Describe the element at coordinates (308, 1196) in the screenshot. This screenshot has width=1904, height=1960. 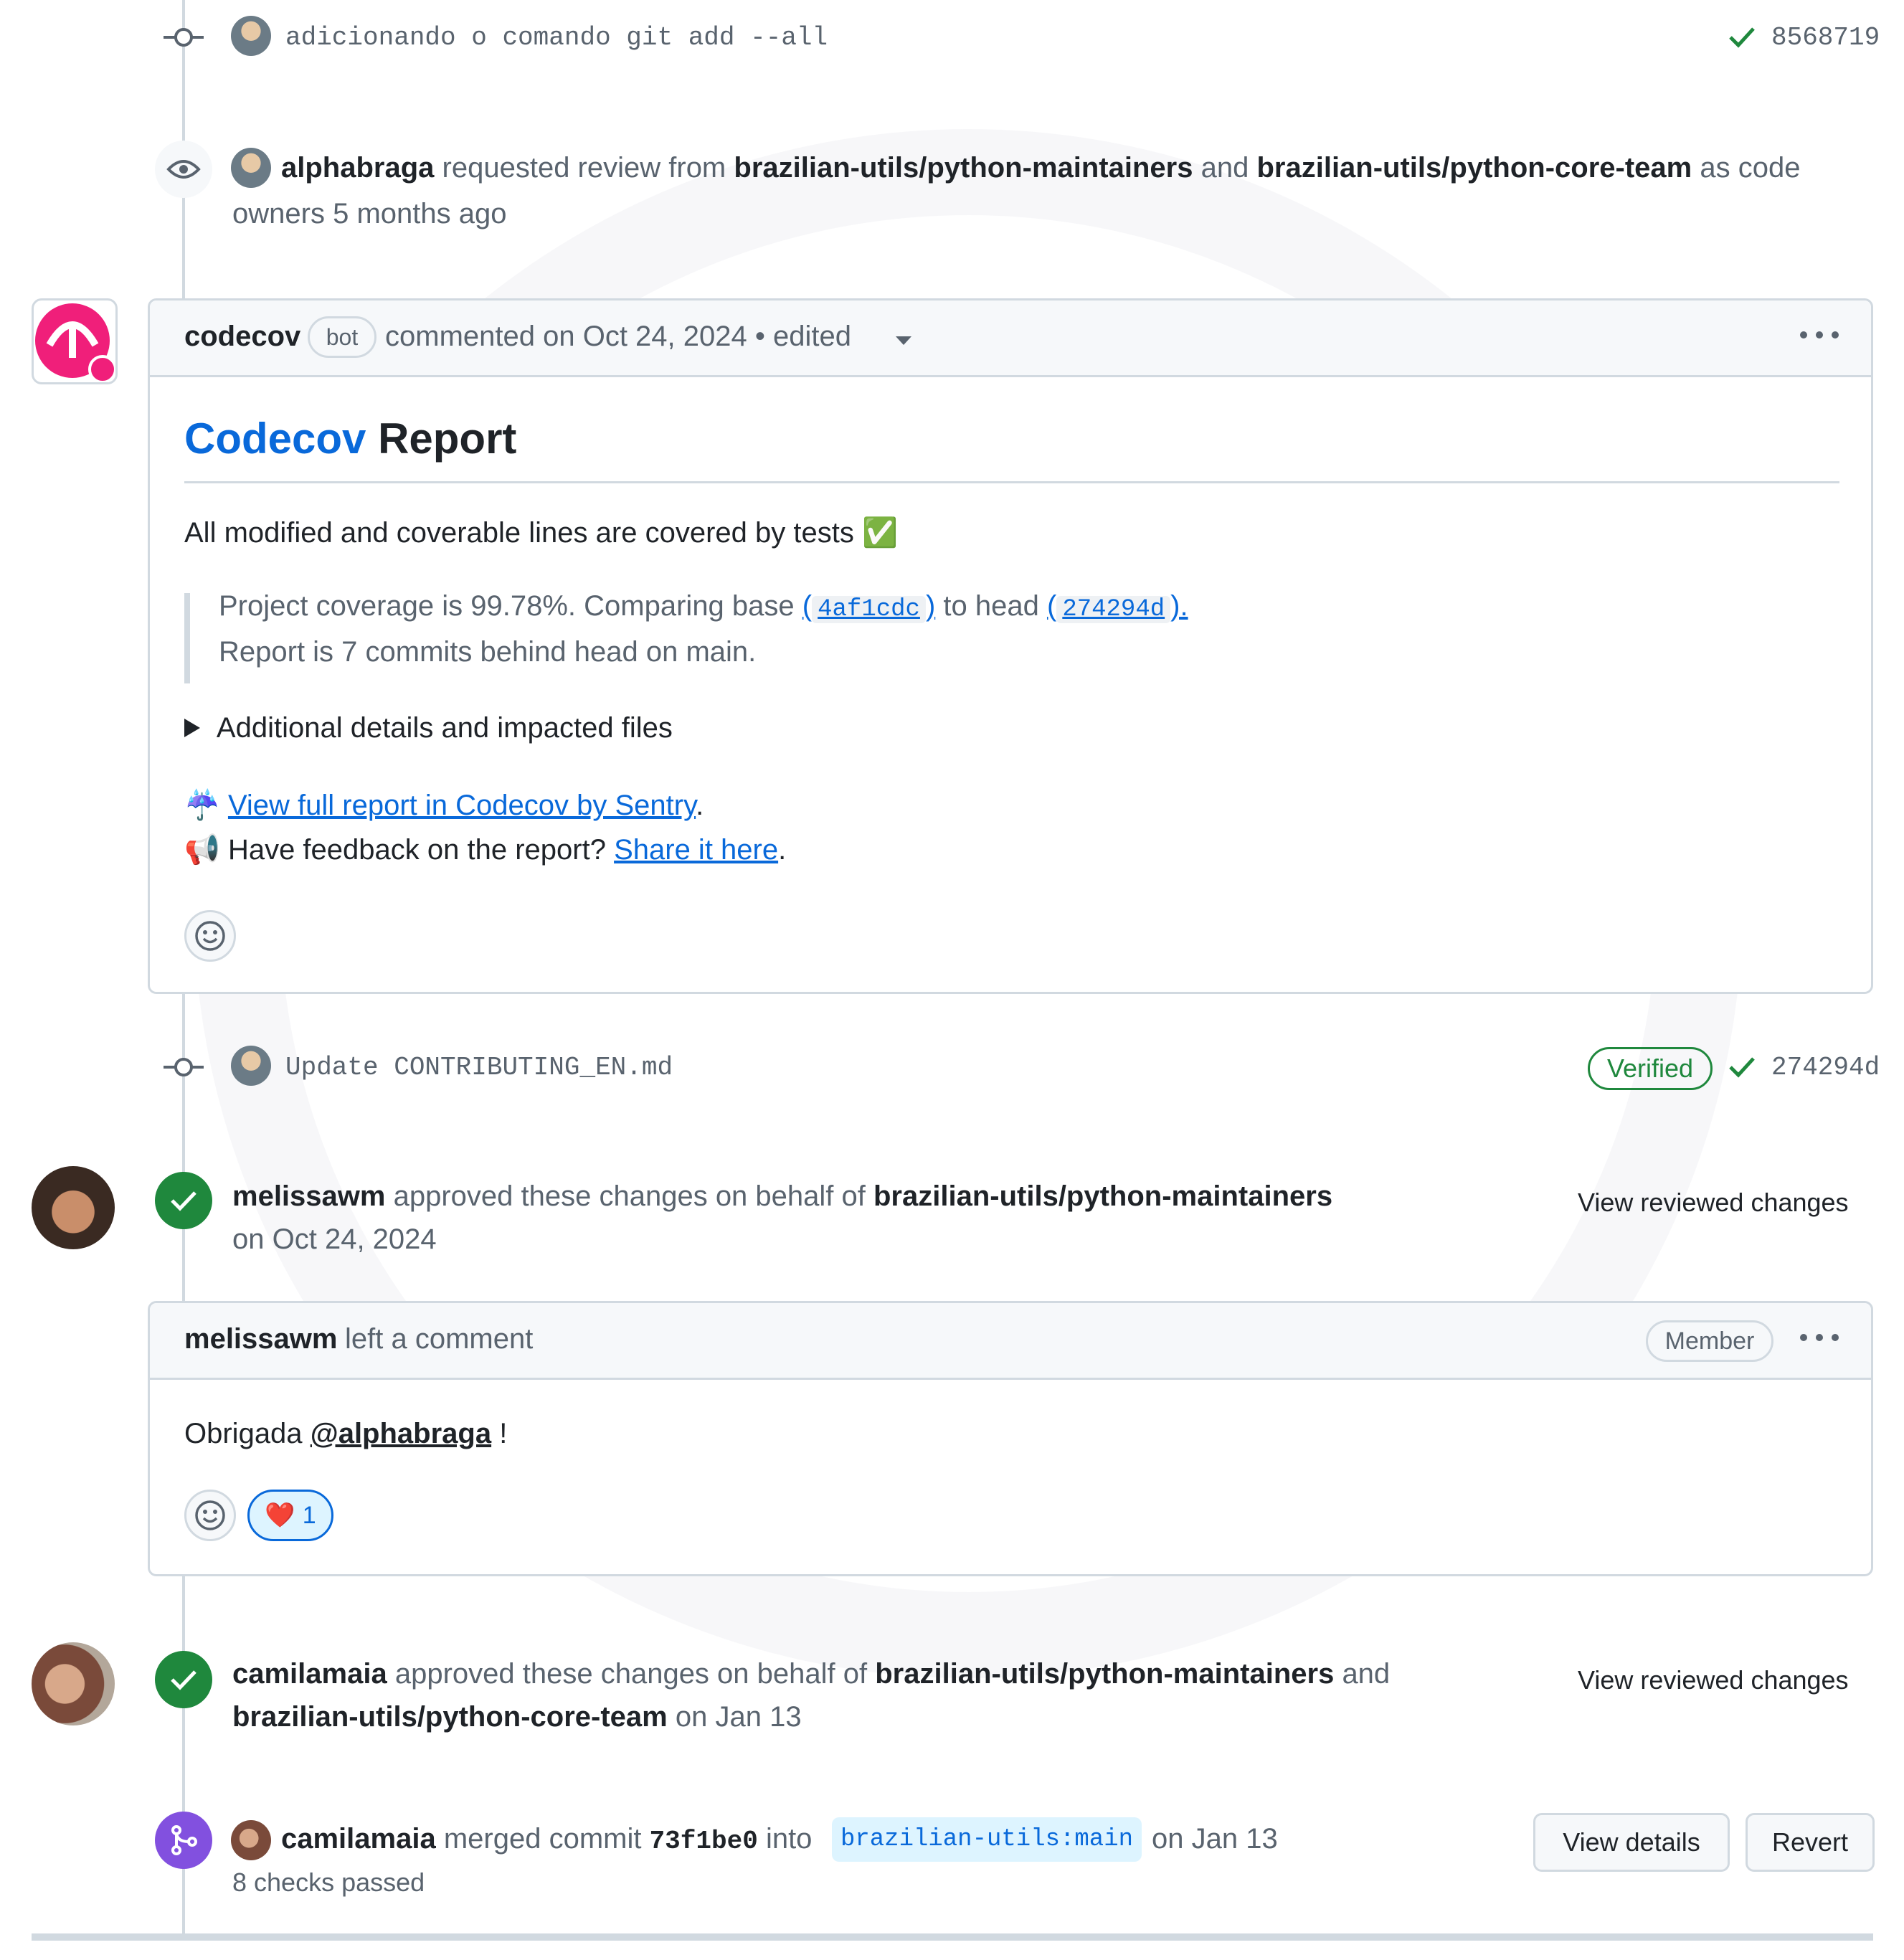
I see `user-link: melissawm` at that location.